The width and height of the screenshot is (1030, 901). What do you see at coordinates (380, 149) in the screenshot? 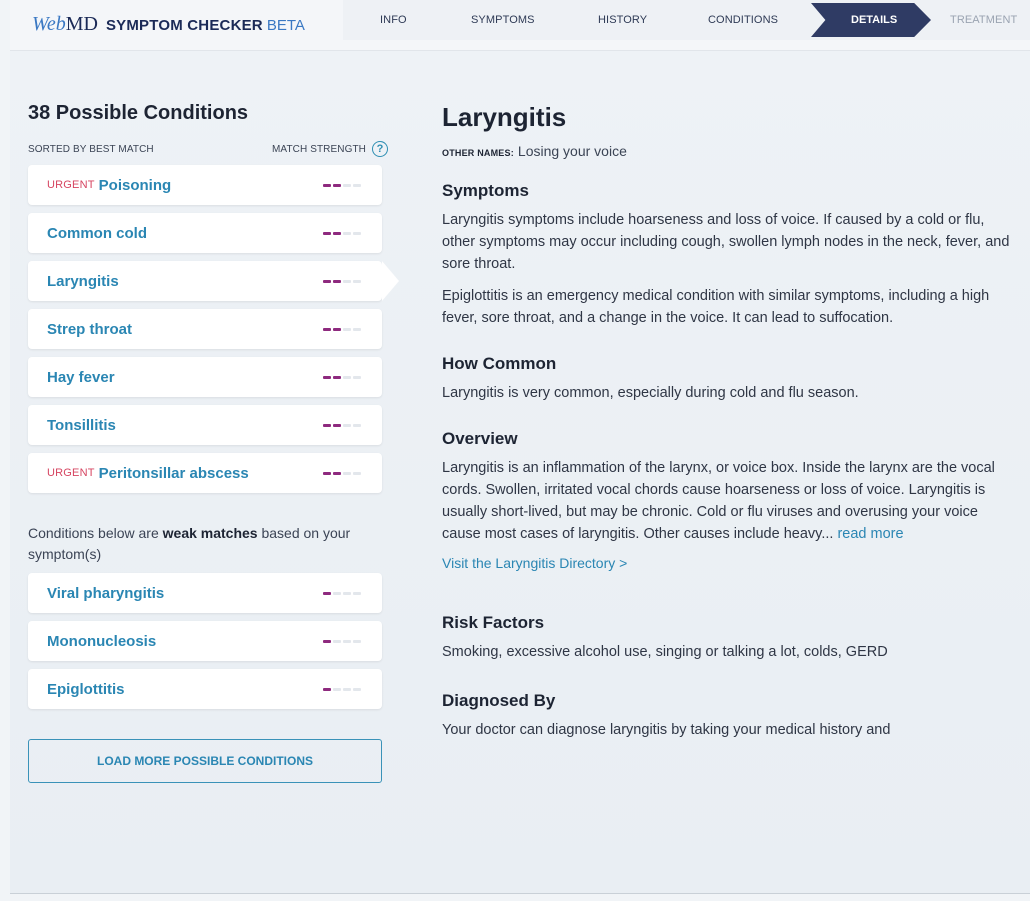
I see `help-icon: ?` at bounding box center [380, 149].